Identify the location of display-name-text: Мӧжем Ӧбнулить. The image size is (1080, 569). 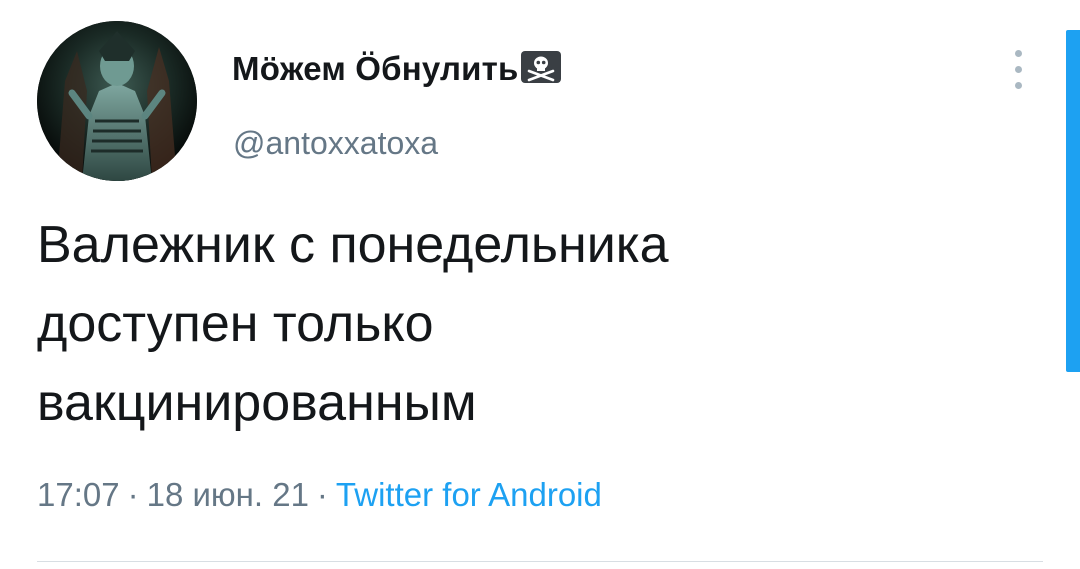
(375, 68).